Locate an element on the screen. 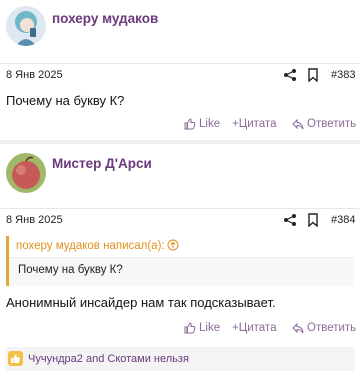 This screenshot has width=360, height=377. arrow-up-circle-icon is located at coordinates (173, 245).